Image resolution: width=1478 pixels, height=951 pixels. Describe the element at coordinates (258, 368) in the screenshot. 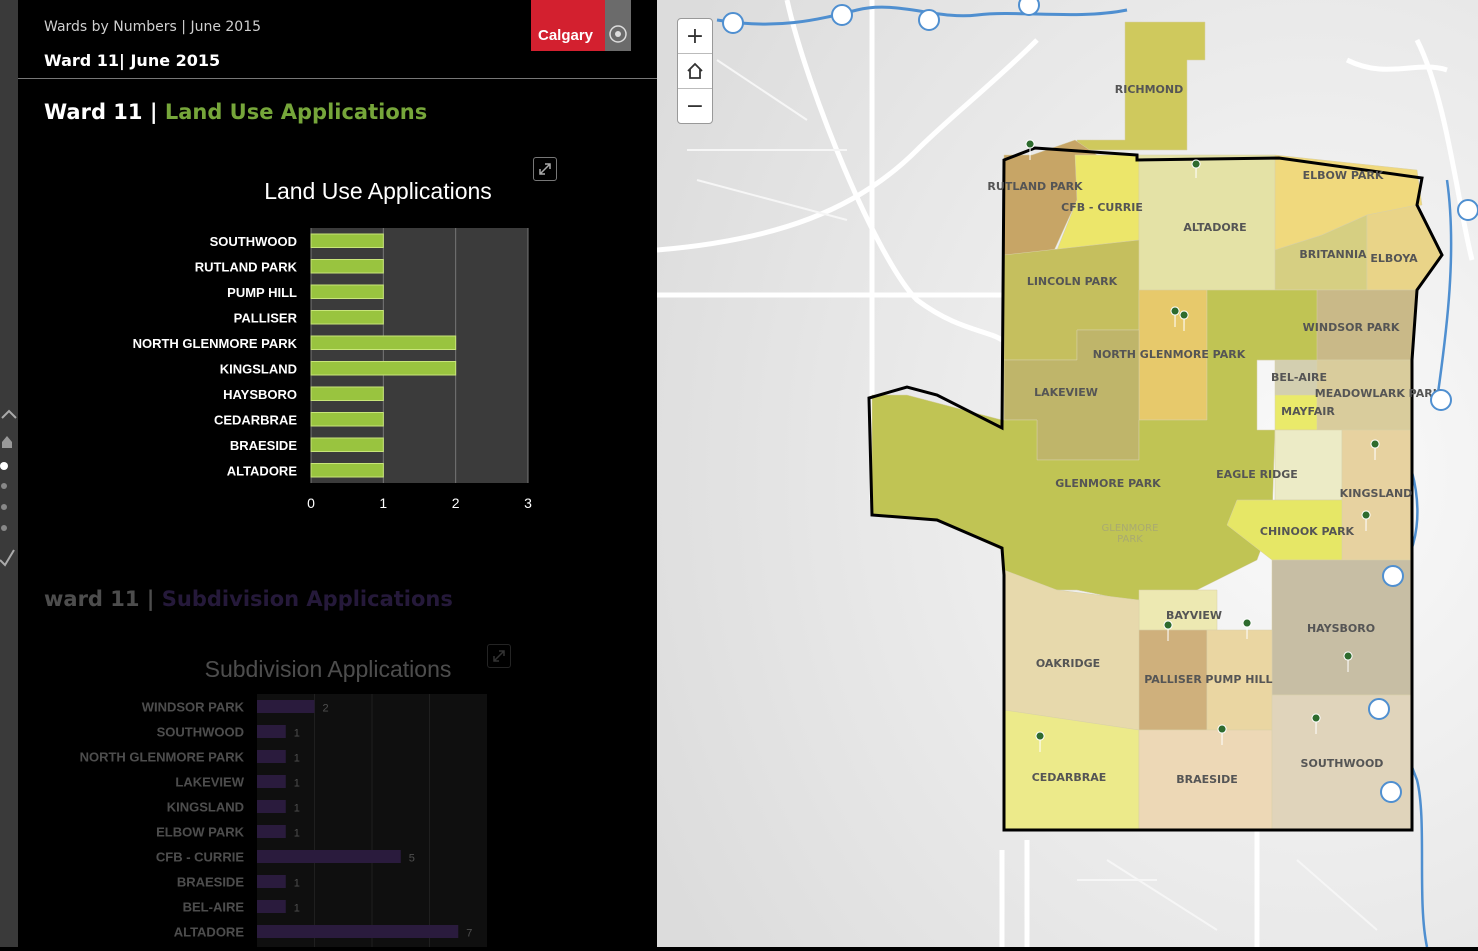

I see `category-label: KINGSLAND` at that location.